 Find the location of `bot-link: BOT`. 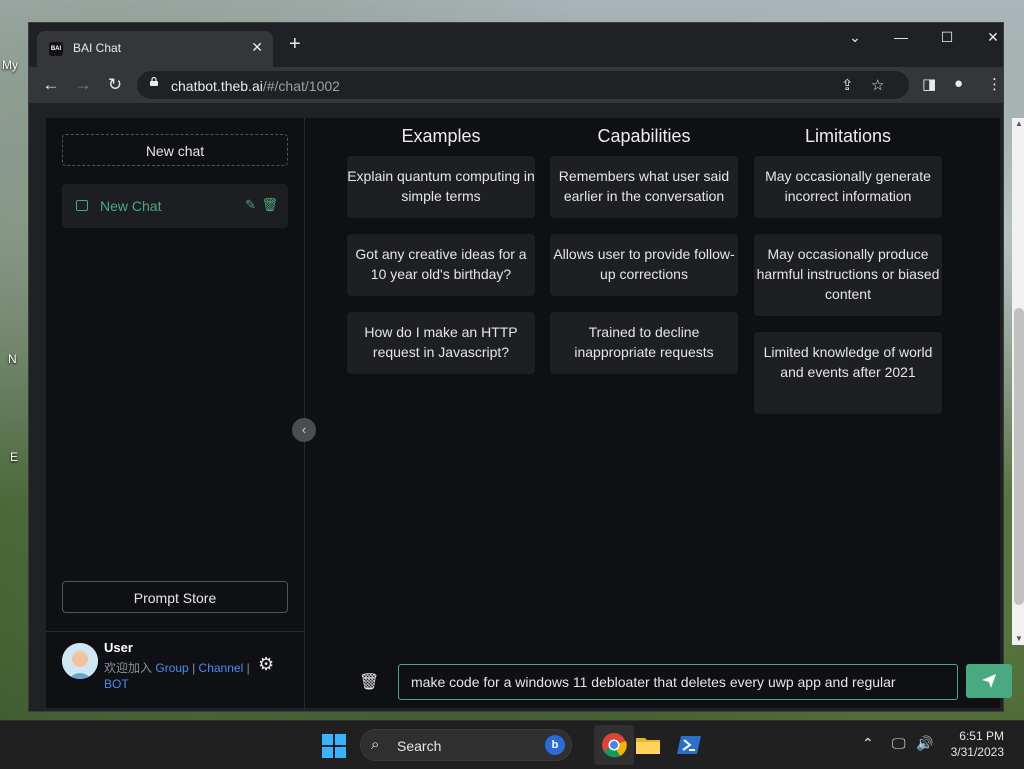

bot-link: BOT is located at coordinates (116, 684).